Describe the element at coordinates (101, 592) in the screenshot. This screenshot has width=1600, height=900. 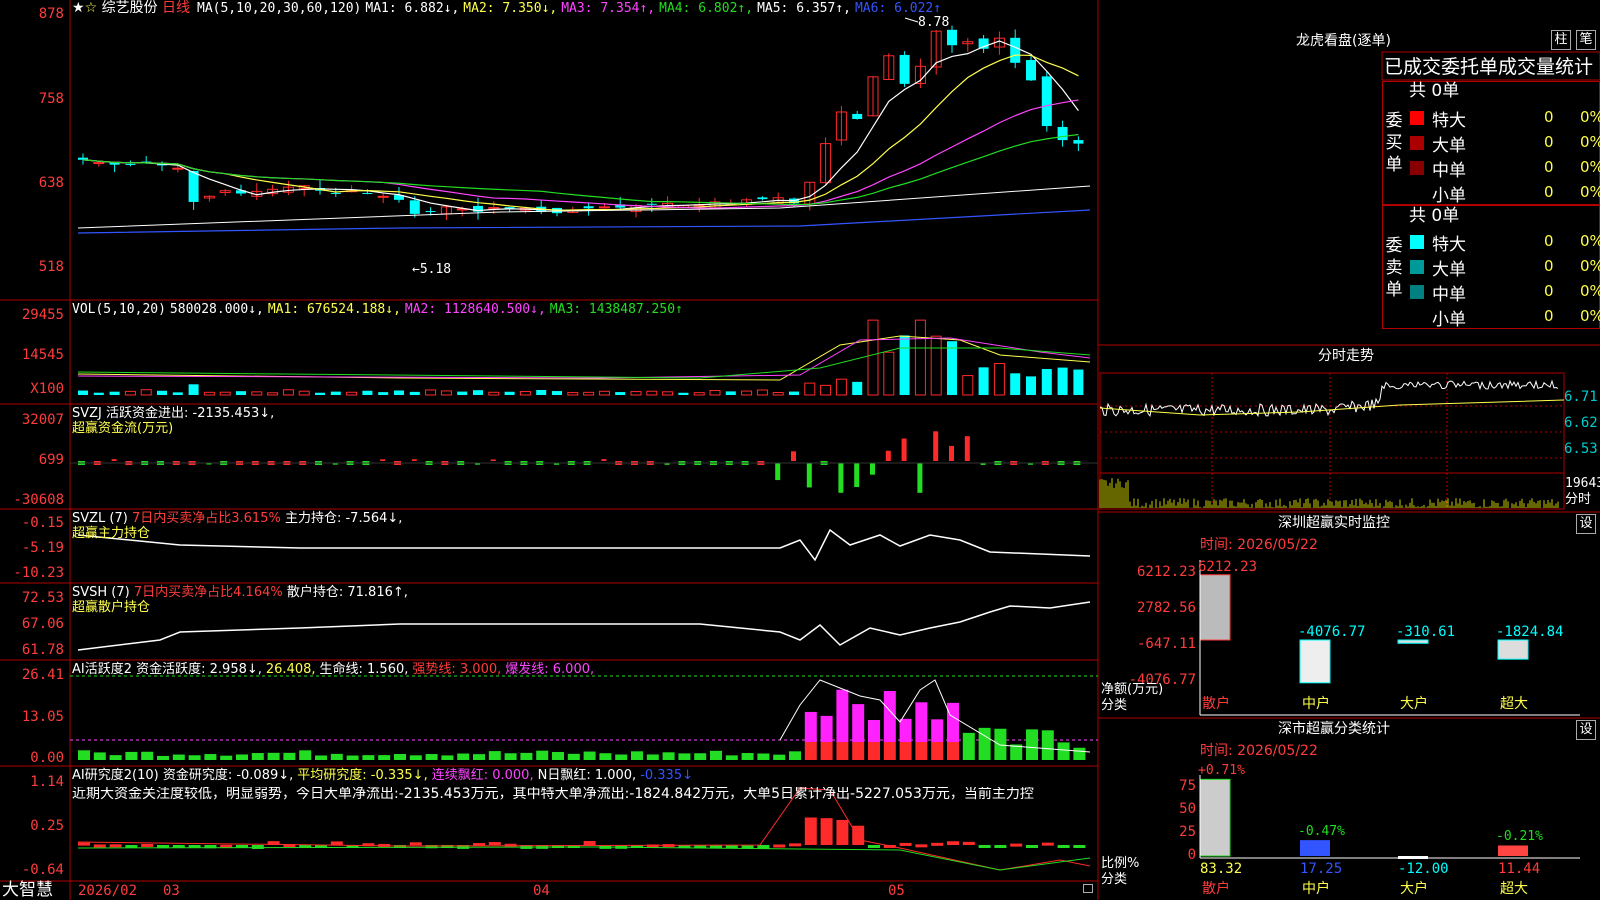
I see `svsh-title: SVSH (7)` at that location.